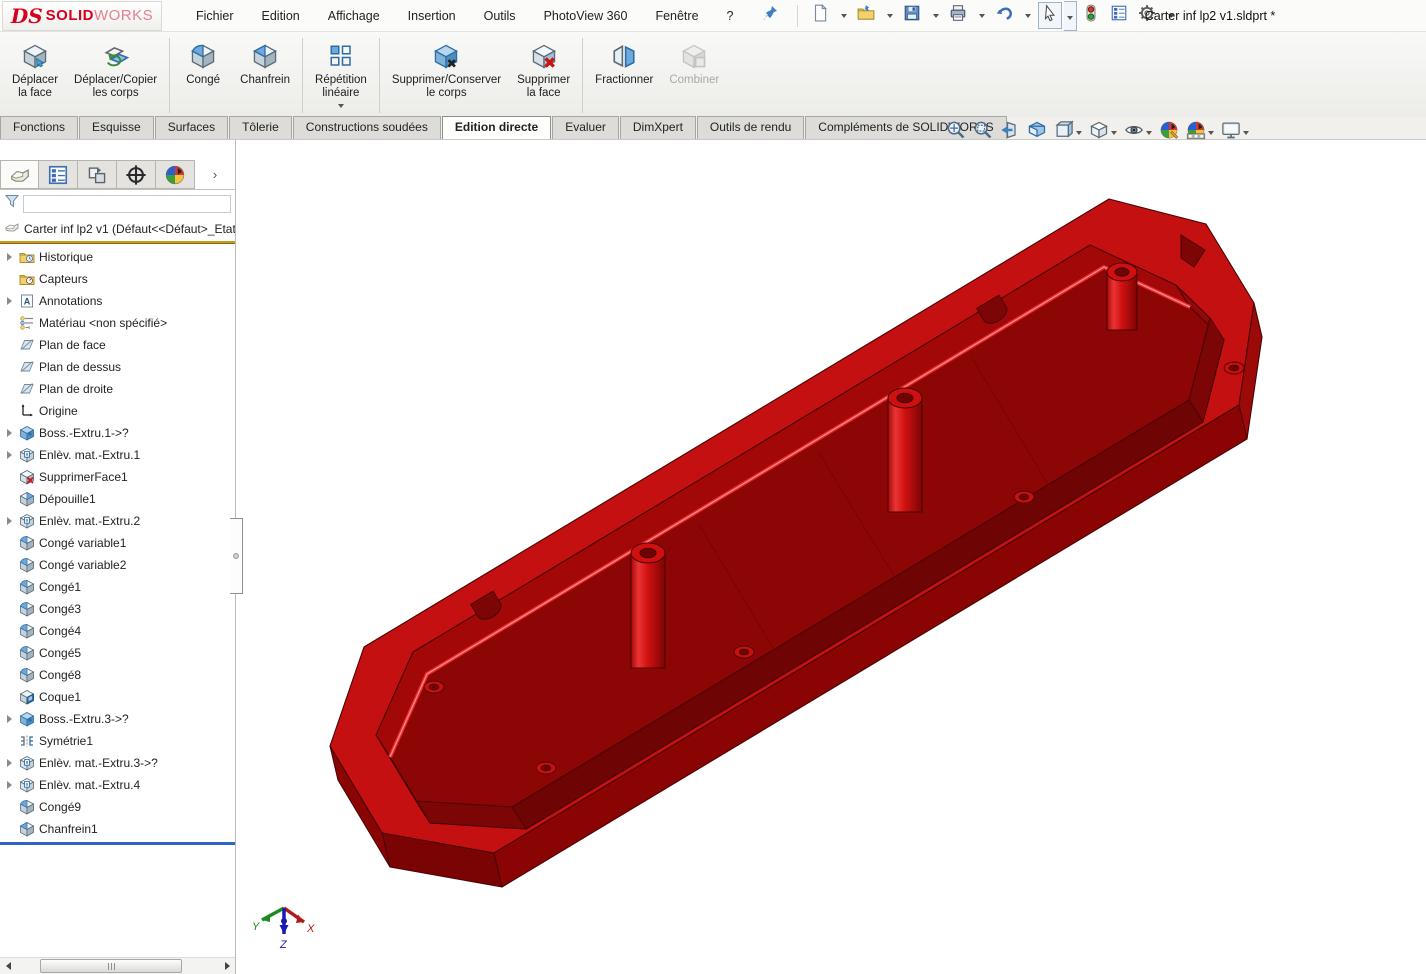  Describe the element at coordinates (585, 127) in the screenshot. I see `tab-evaluer: Evaluer` at that location.